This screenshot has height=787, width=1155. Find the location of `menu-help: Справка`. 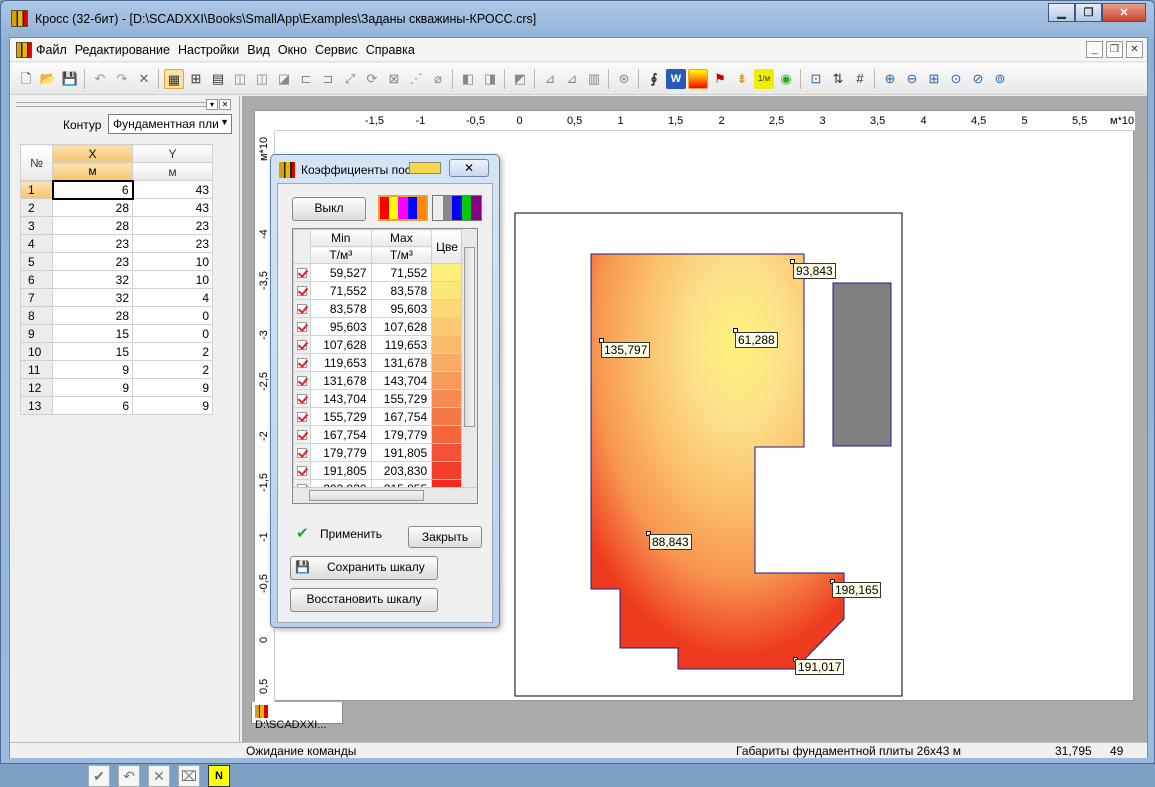

menu-help: Справка is located at coordinates (390, 50).